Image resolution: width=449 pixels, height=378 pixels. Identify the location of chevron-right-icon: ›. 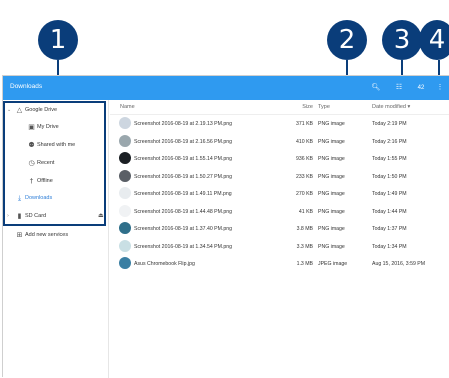
(10, 216).